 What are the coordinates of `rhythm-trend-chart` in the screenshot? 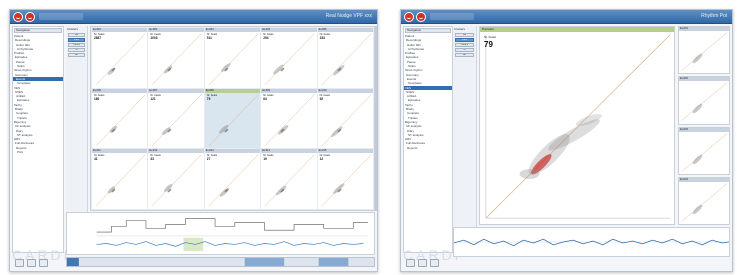 It's located at (591, 242).